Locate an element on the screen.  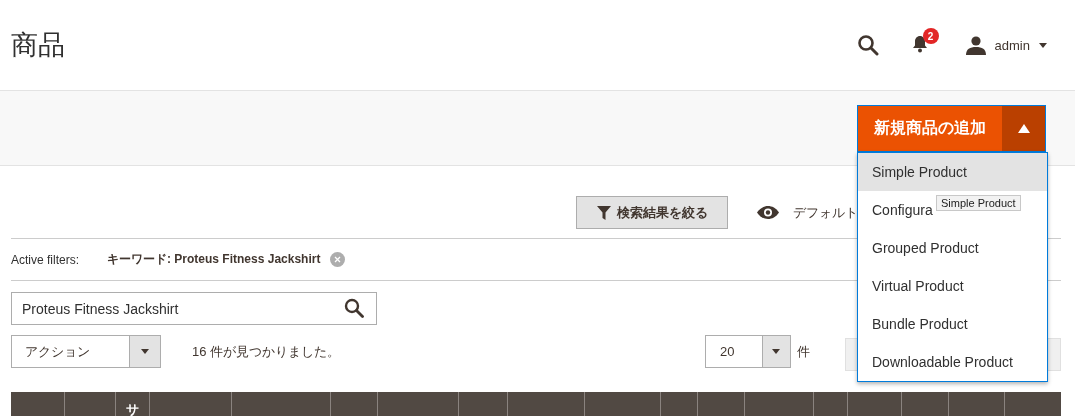
column-header: サ is located at coordinates (132, 408).